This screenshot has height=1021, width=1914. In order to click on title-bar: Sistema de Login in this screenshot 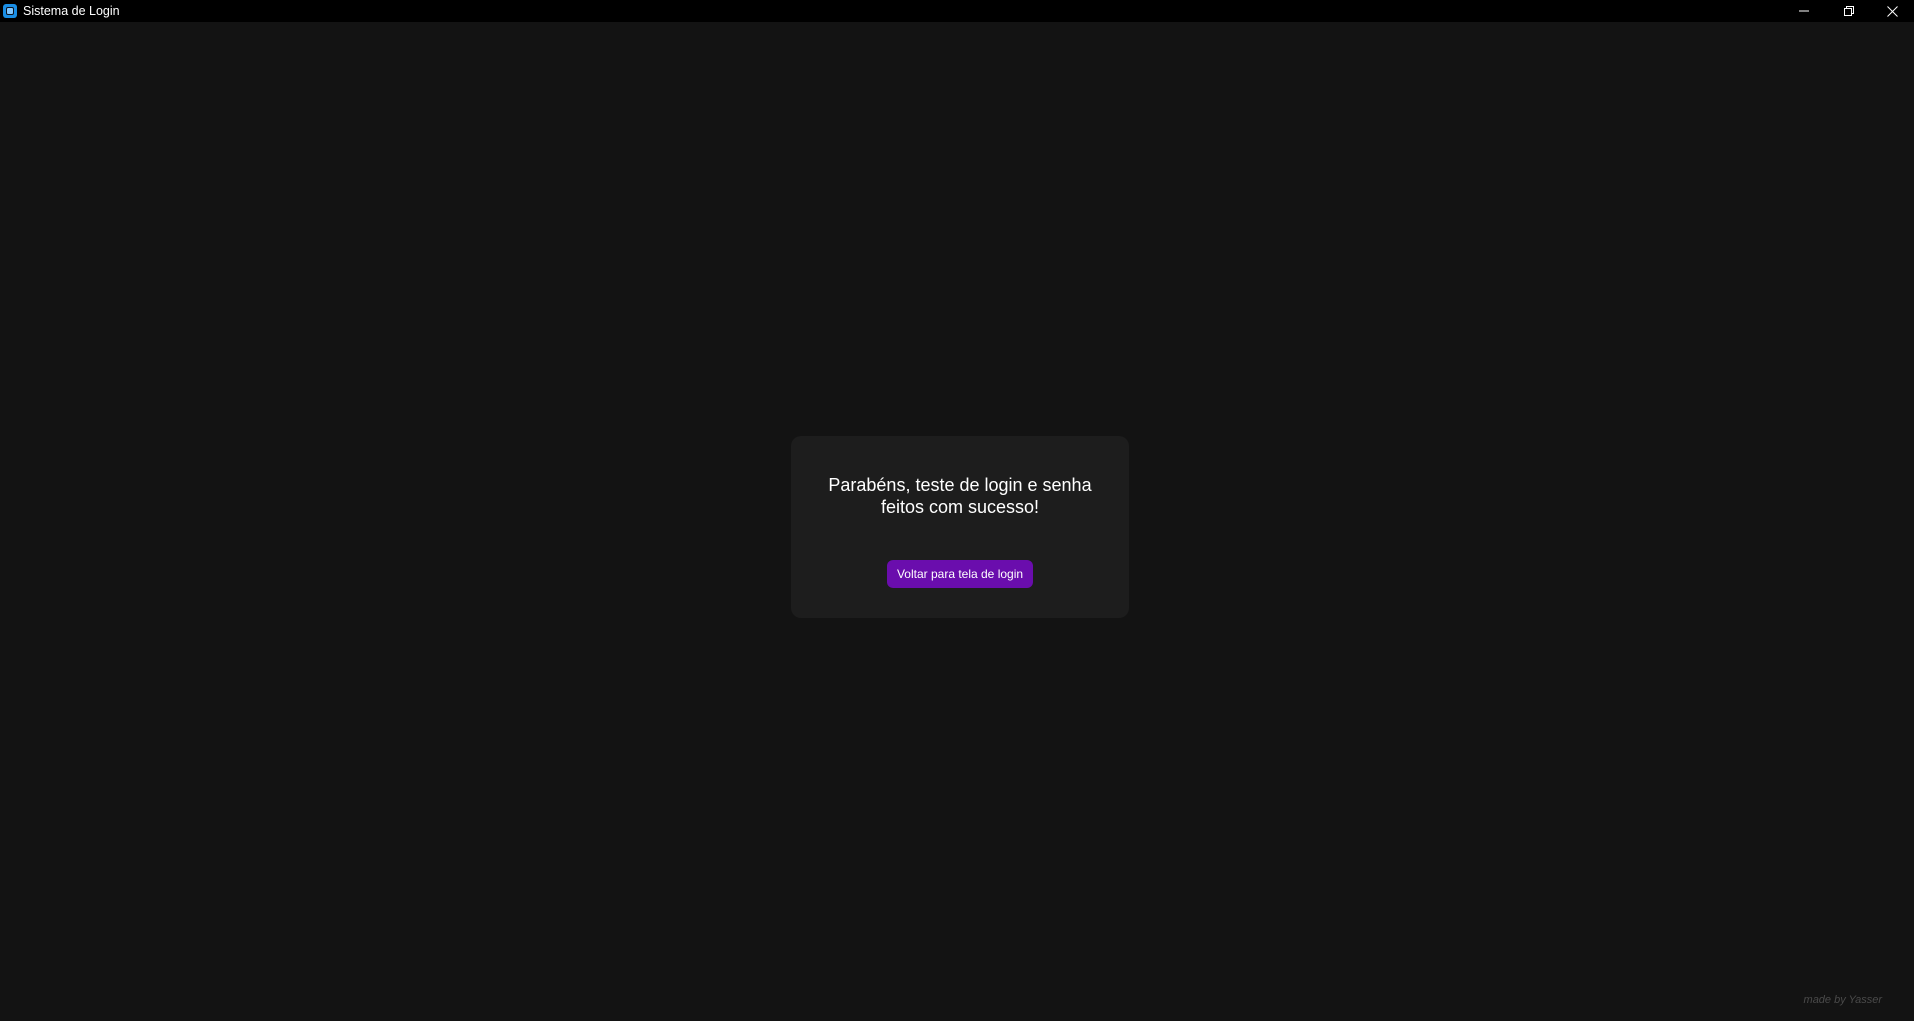, I will do `click(957, 11)`.